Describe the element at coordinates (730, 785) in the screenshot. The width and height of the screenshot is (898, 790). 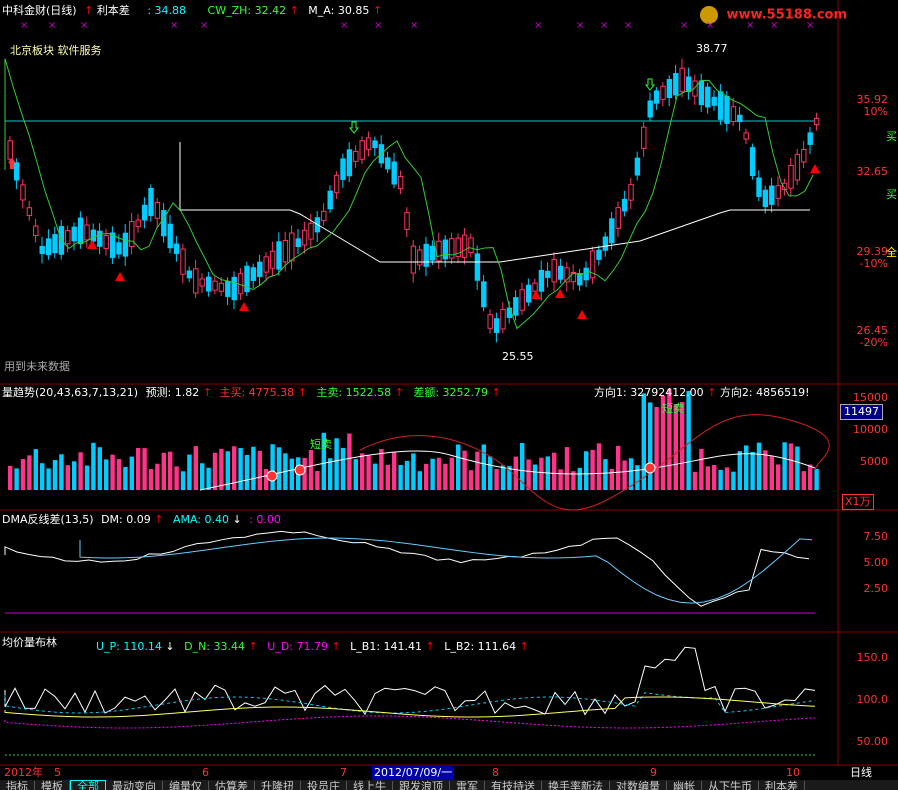
I see `indicator-tab: 从下牛币` at that location.